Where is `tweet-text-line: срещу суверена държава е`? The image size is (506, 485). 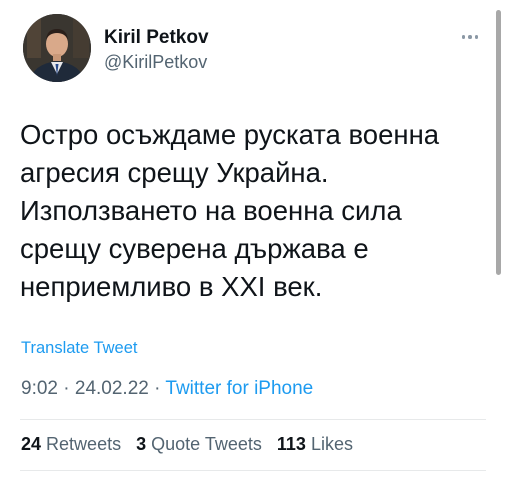 tweet-text-line: срещу суверена държава е is located at coordinates (194, 248).